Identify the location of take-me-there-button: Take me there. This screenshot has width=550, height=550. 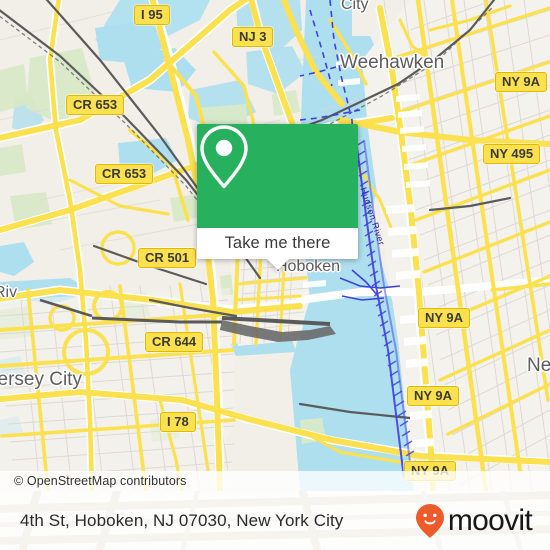
(277, 243).